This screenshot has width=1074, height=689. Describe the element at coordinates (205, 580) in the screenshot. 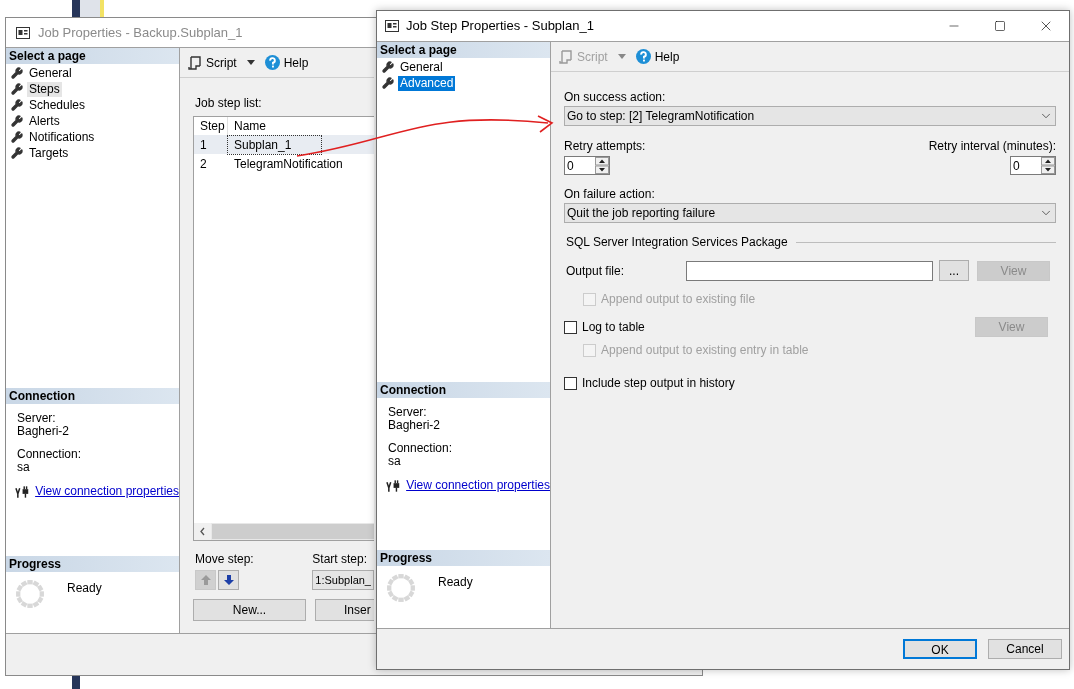

I see `arrow-up-icon` at that location.